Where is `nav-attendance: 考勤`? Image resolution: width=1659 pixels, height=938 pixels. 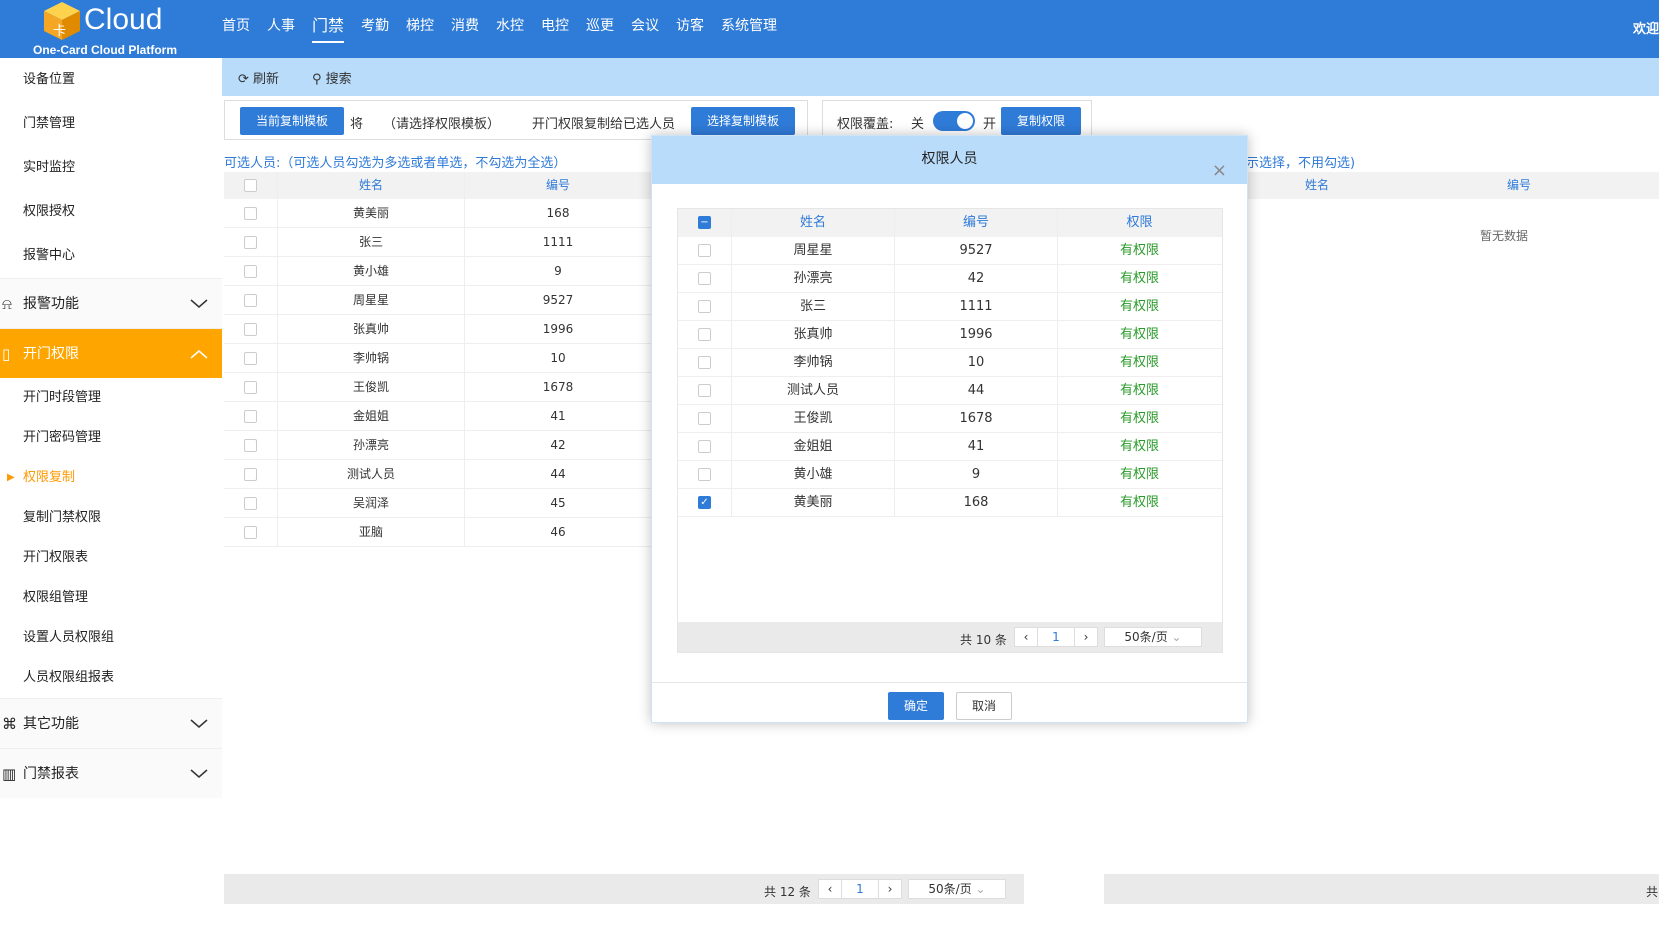
nav-attendance: 考勤 is located at coordinates (375, 29).